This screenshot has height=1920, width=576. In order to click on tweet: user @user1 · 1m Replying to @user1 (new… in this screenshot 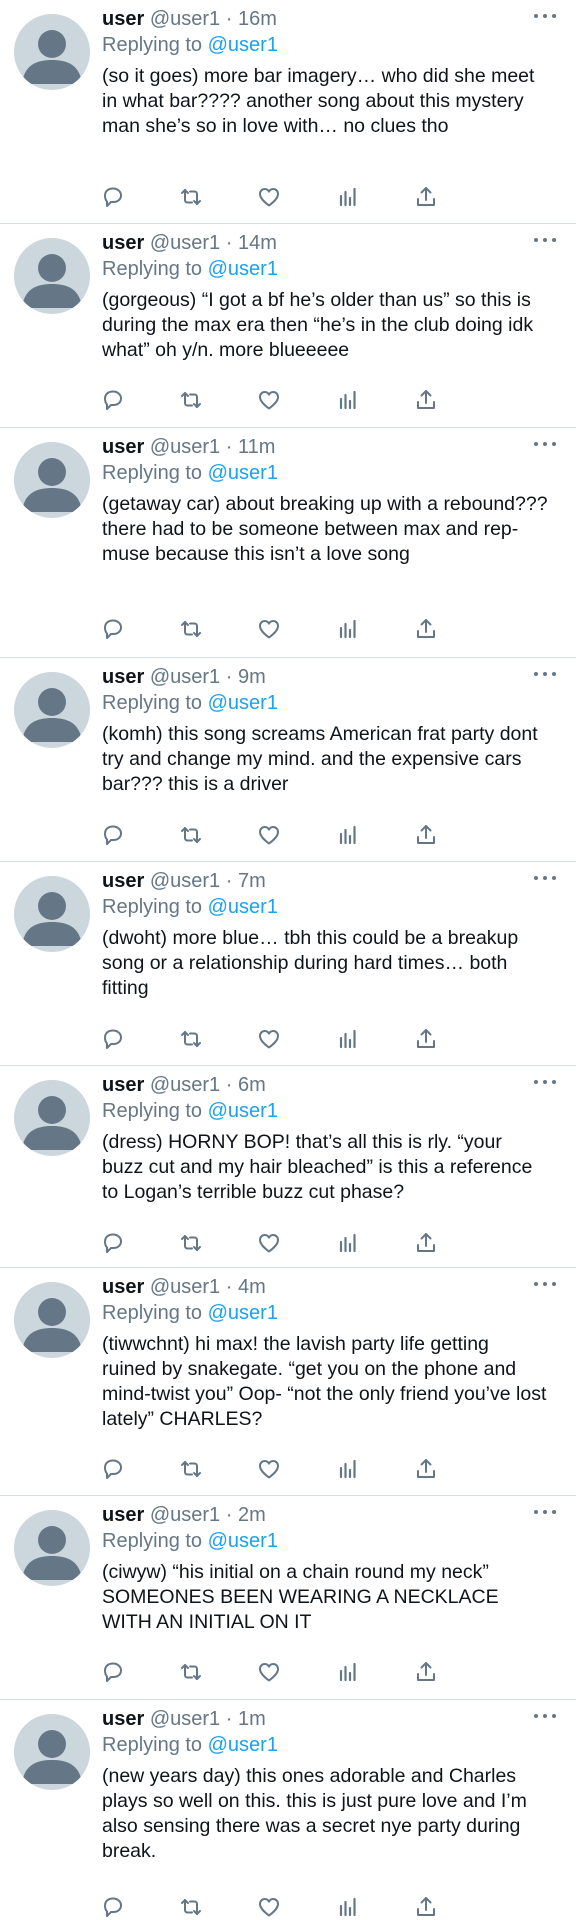, I will do `click(288, 1810)`.